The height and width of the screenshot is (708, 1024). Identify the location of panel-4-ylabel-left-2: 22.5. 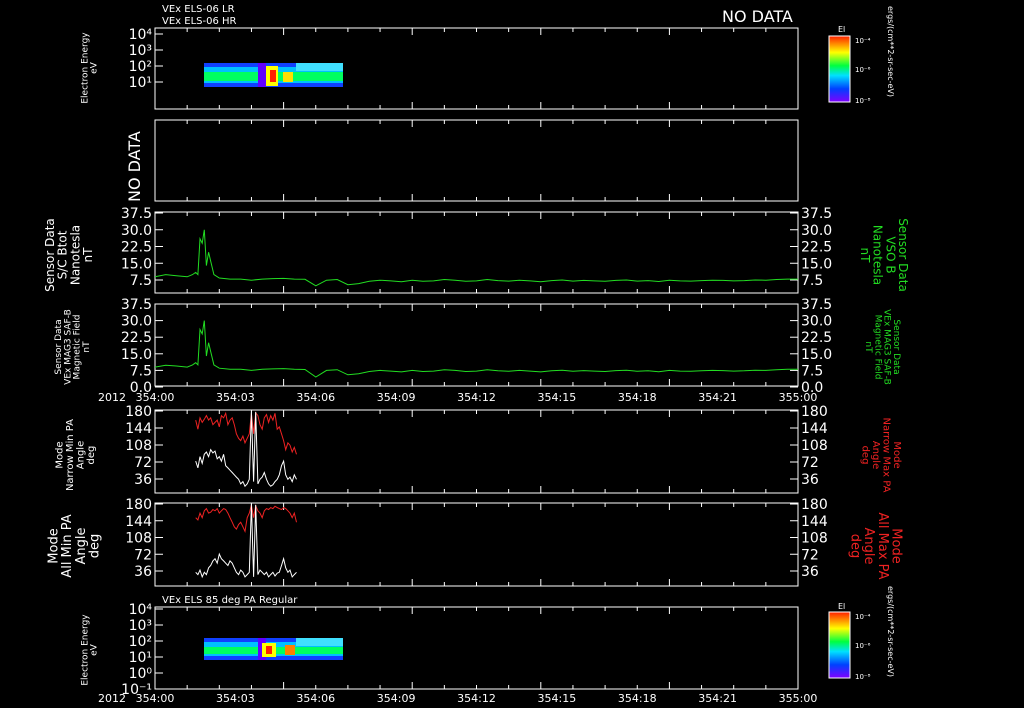
(136, 338).